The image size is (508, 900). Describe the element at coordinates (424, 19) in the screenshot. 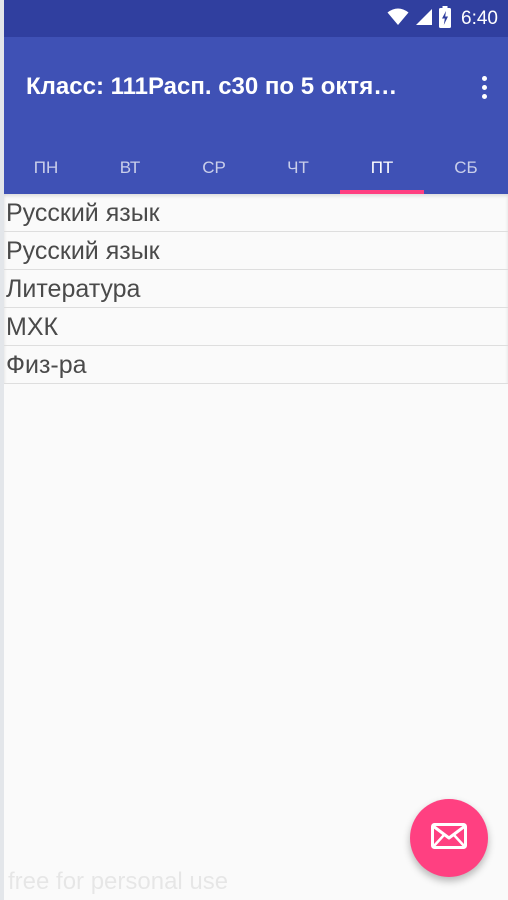

I see `cell-signal-icon` at that location.